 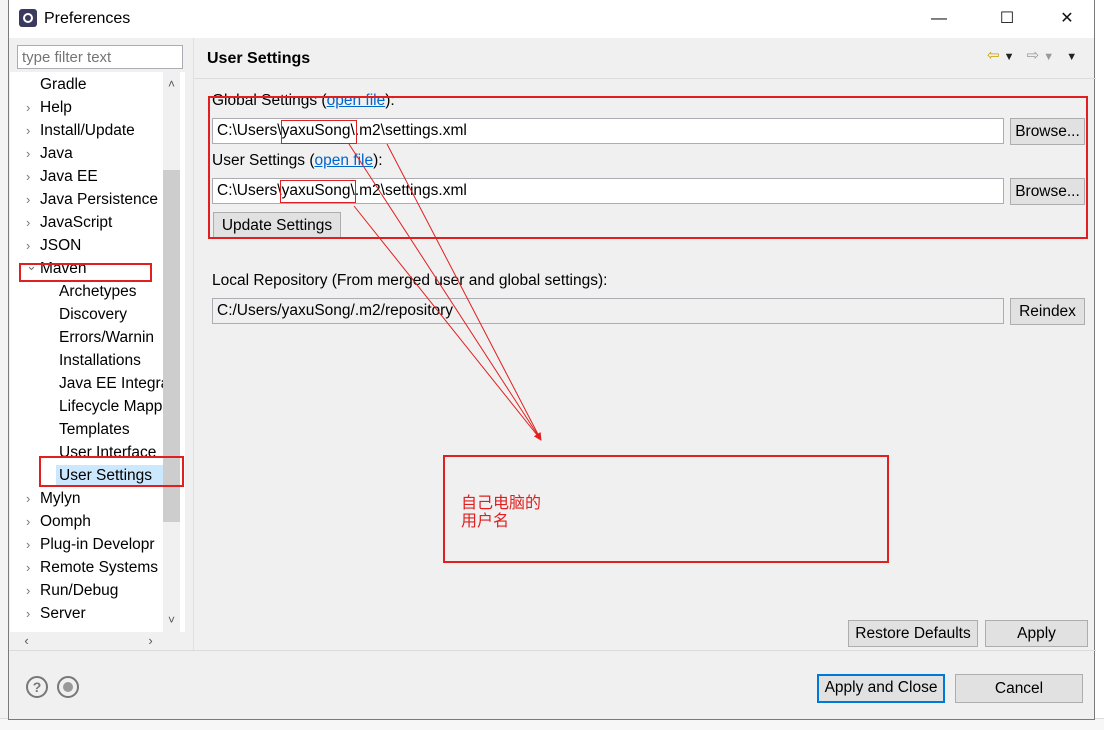 What do you see at coordinates (37, 687) in the screenshot?
I see `help-icon: ?` at bounding box center [37, 687].